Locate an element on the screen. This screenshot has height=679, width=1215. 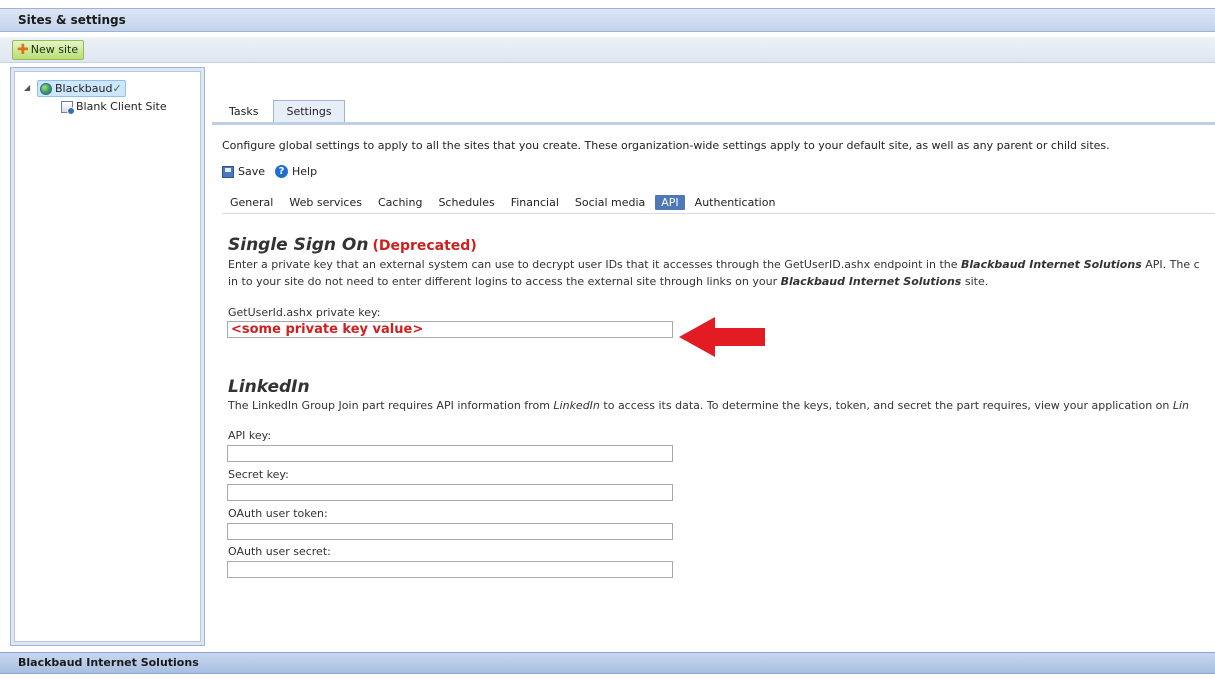
subtab-schedules: Schedules is located at coordinates (466, 202).